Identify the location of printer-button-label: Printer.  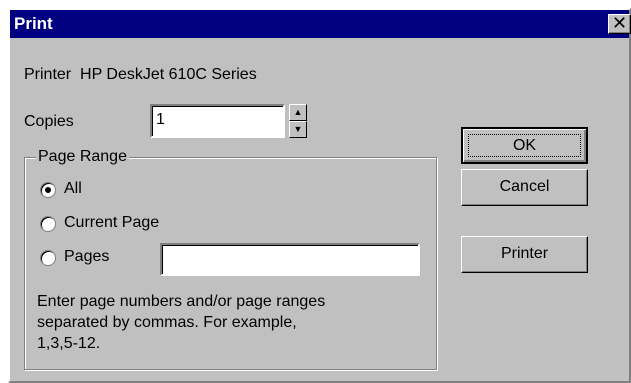
(524, 253).